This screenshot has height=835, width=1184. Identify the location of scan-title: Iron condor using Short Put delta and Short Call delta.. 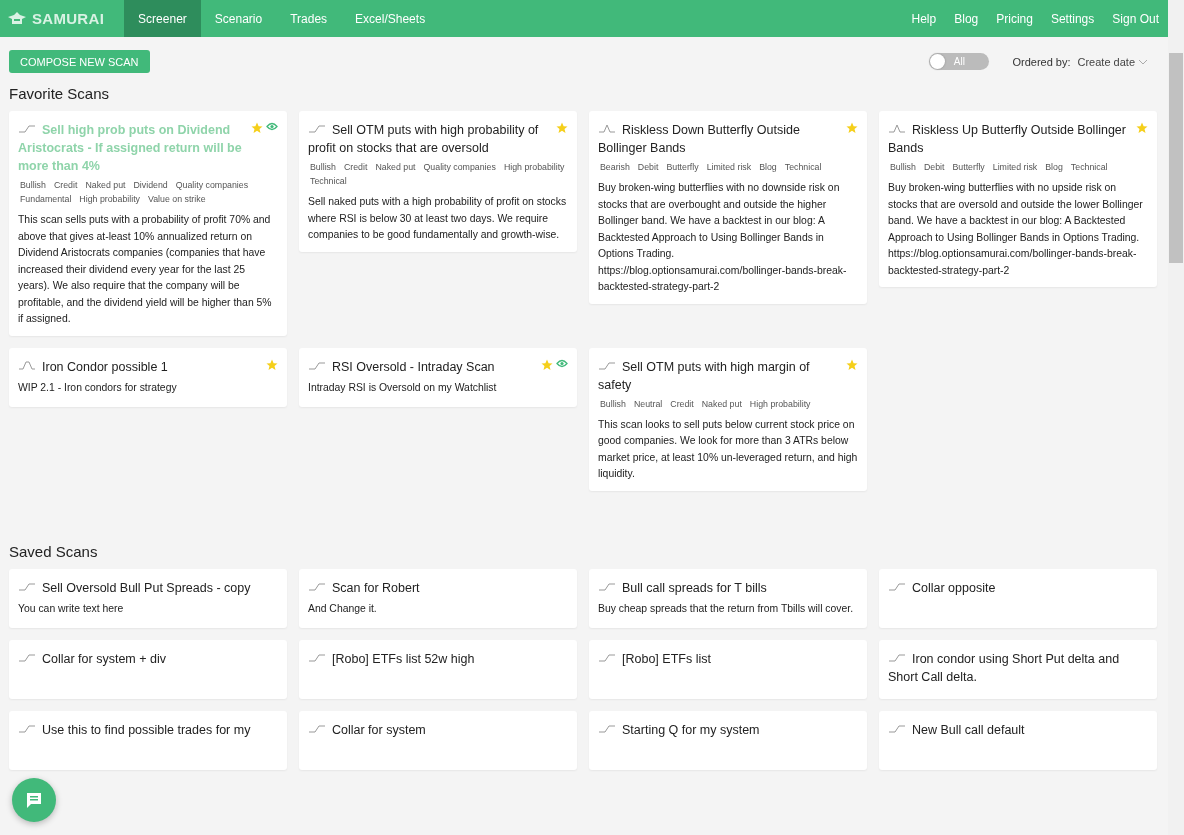
(1016, 667).